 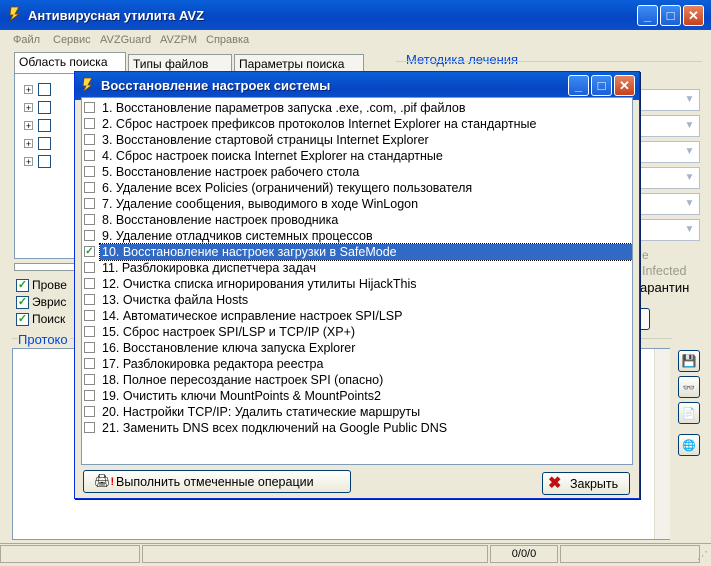 I want to click on log-scrollbar, so click(x=662, y=444).